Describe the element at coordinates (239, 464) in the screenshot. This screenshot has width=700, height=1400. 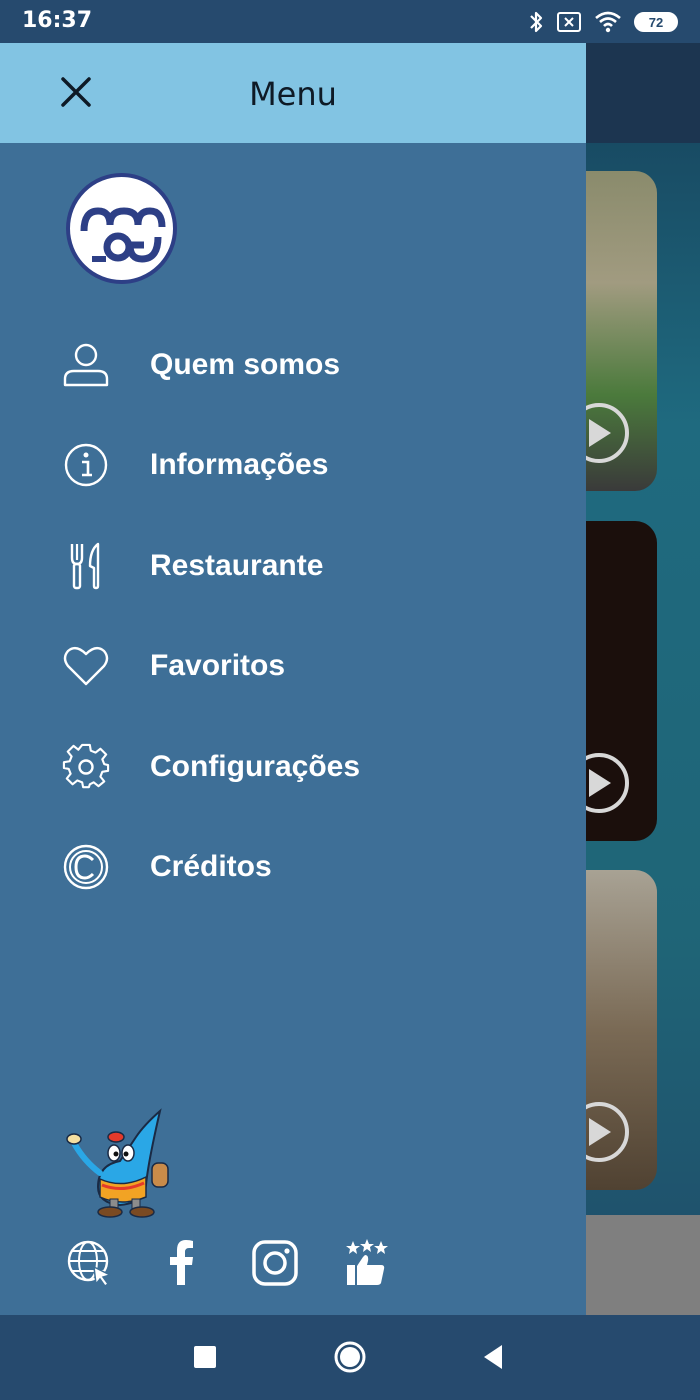
I see `menu-item-label: Informações` at that location.